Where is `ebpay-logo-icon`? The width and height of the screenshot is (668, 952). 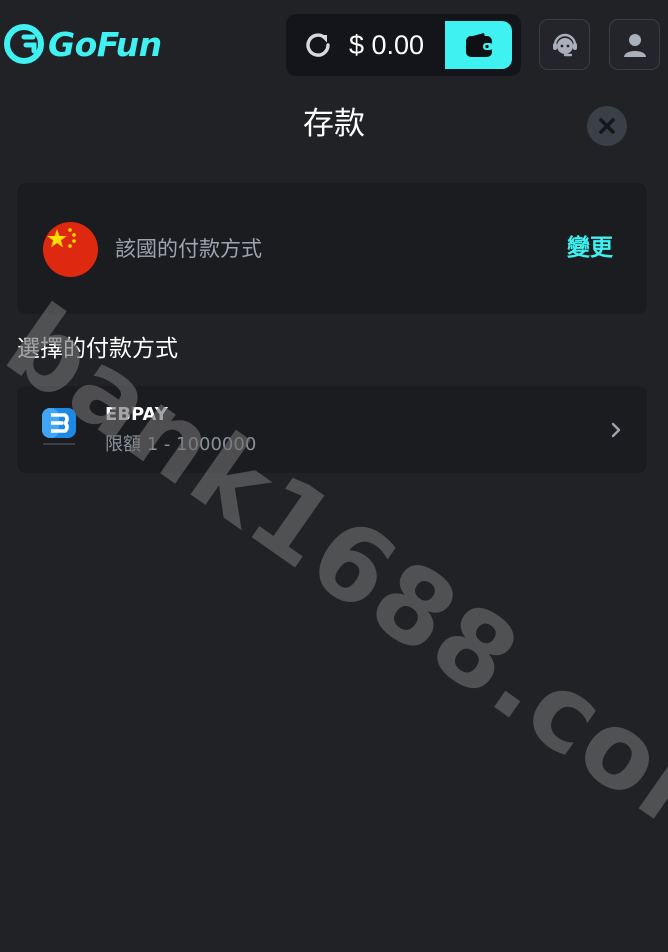 ebpay-logo-icon is located at coordinates (59, 426).